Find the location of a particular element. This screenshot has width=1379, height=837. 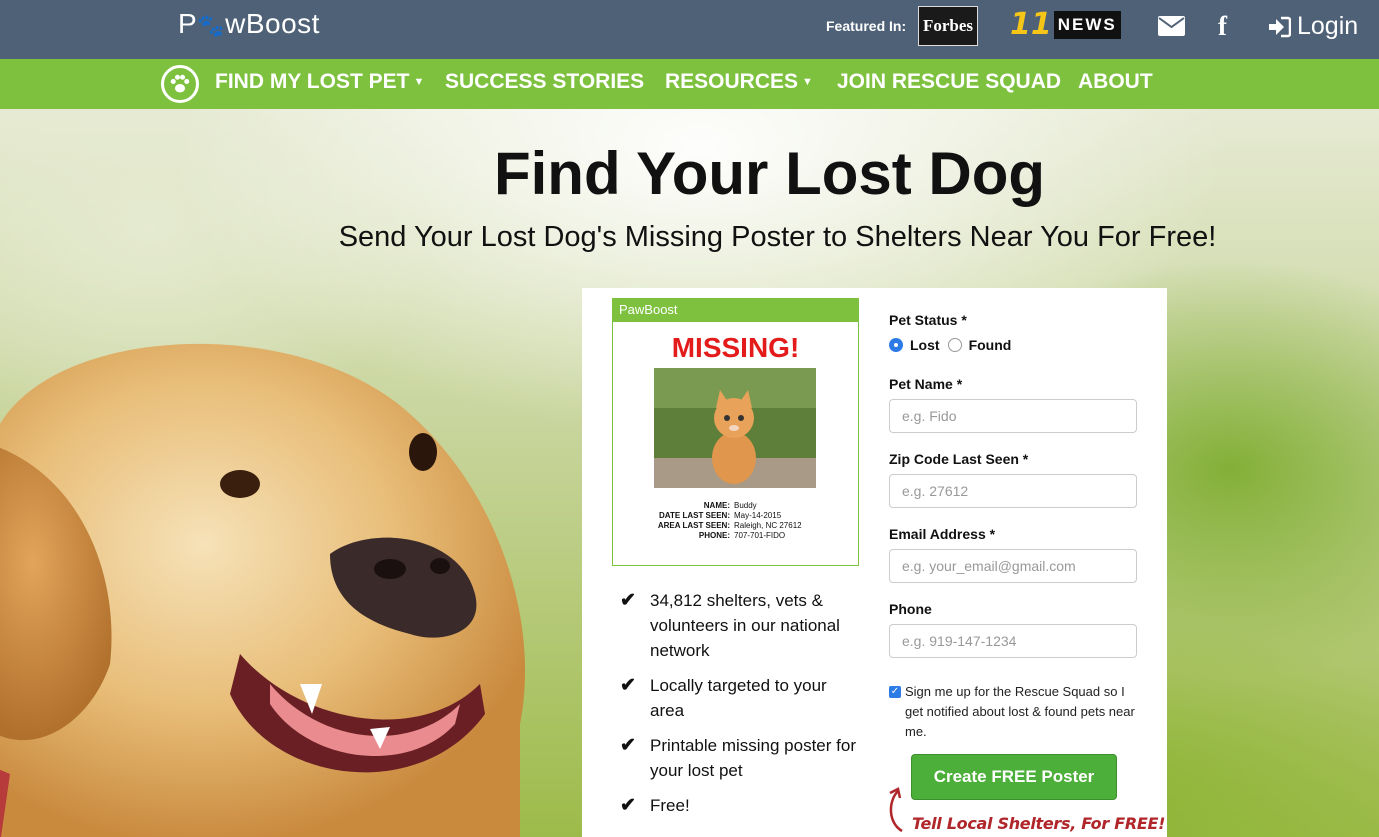

poster-detail-row: NAME: Buddy is located at coordinates (735, 506).